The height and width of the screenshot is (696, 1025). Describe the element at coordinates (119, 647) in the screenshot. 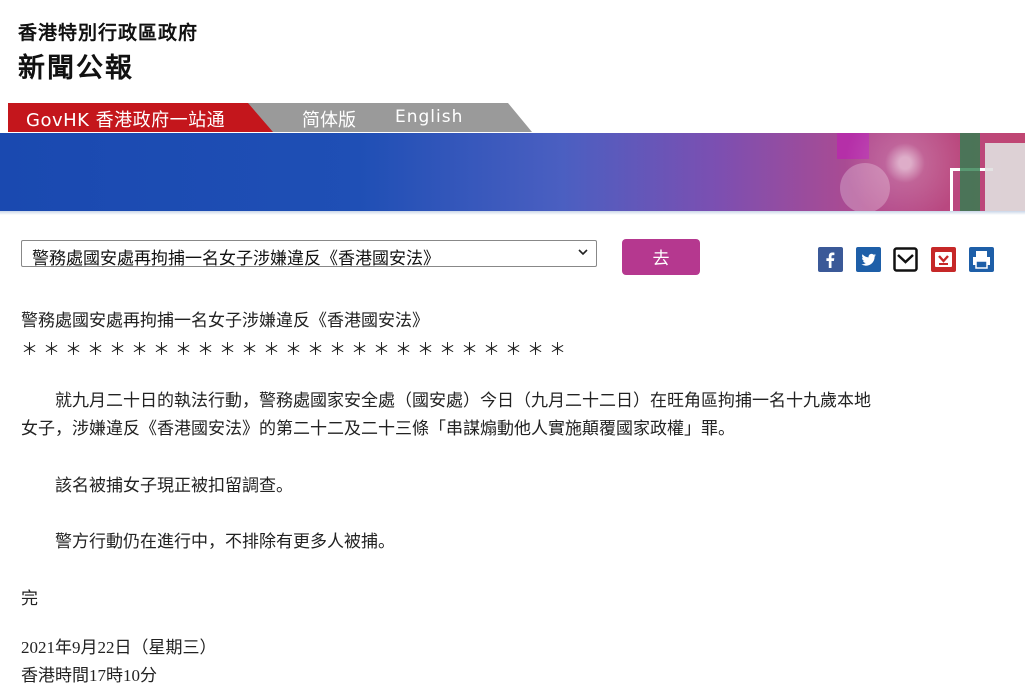

I see `release-date: 2021年9月22日（星期三）` at that location.